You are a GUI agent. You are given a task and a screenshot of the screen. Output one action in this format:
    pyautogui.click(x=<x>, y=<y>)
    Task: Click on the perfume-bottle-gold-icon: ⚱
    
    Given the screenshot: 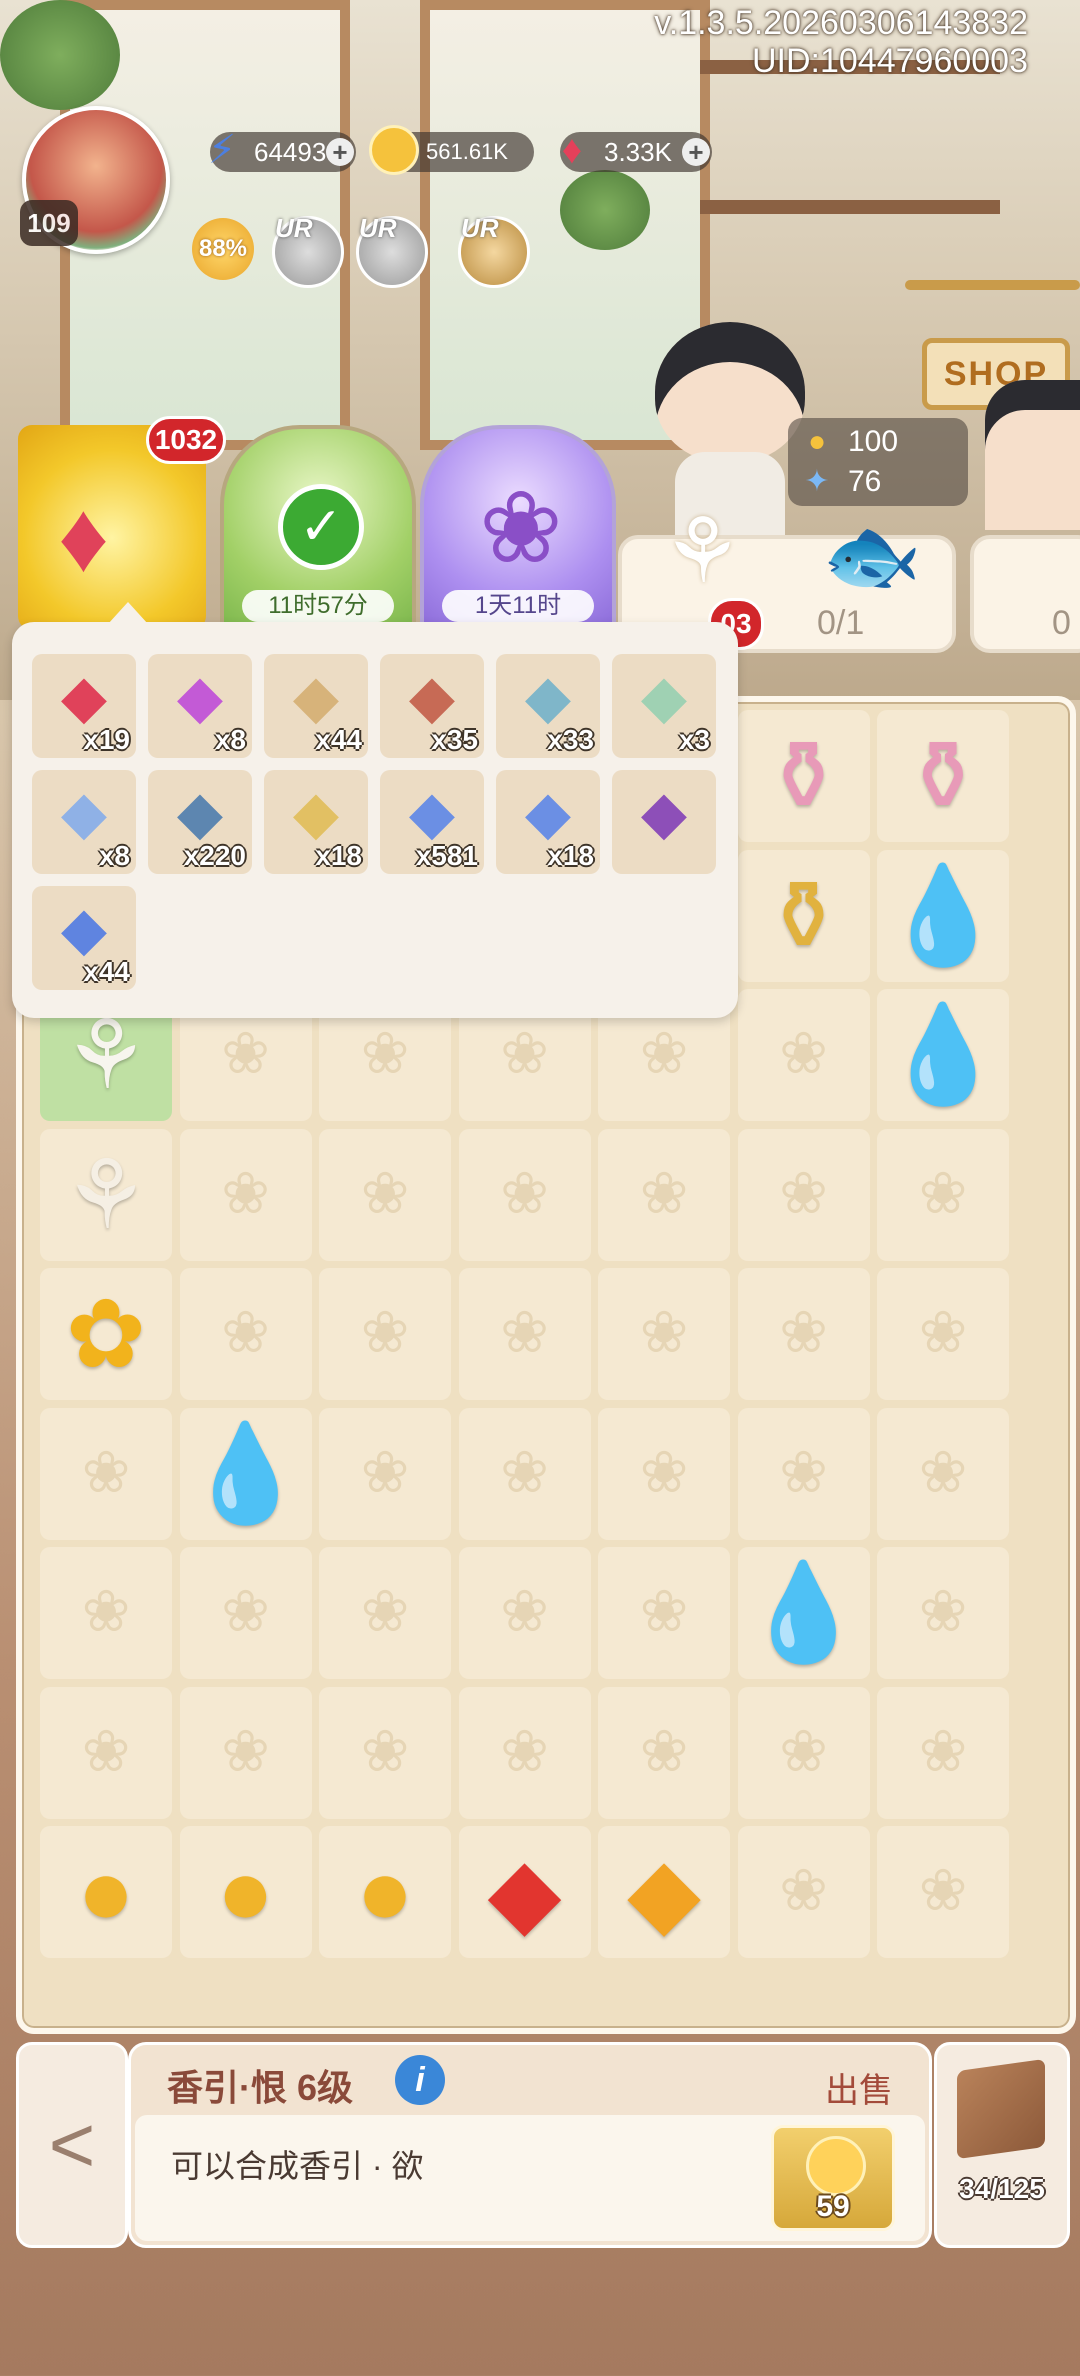 What is the action you would take?
    pyautogui.click(x=804, y=916)
    